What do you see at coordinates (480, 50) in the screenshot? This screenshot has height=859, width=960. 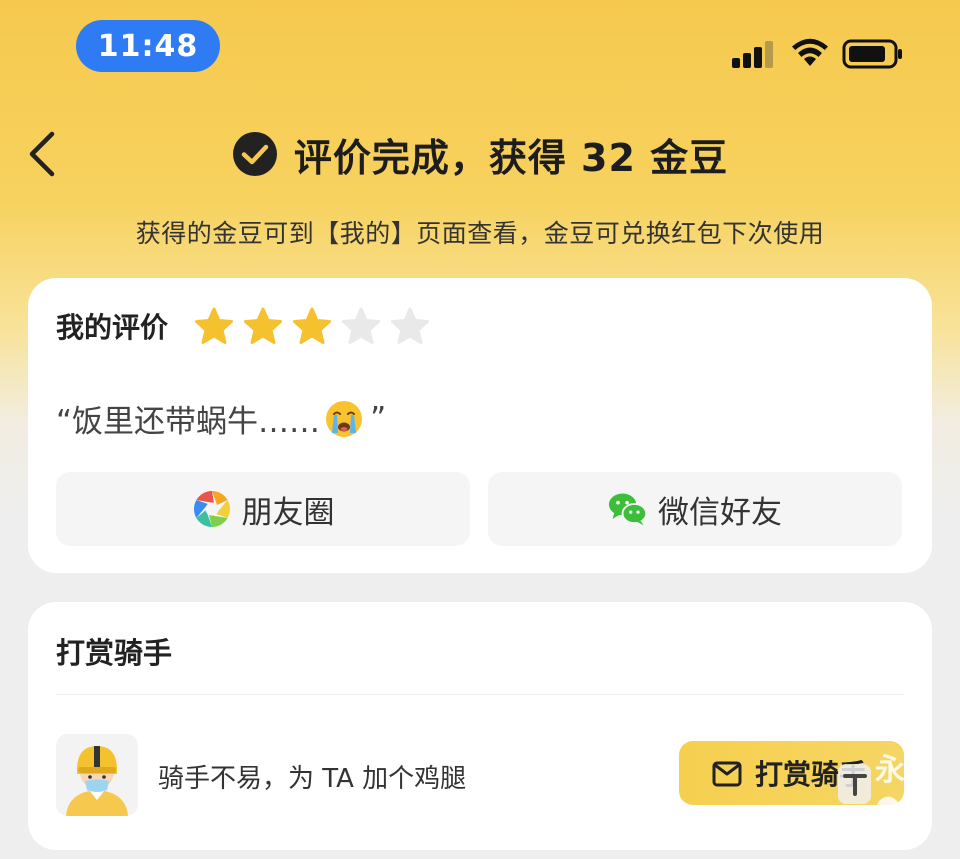 I see `status-bar: 11:48` at bounding box center [480, 50].